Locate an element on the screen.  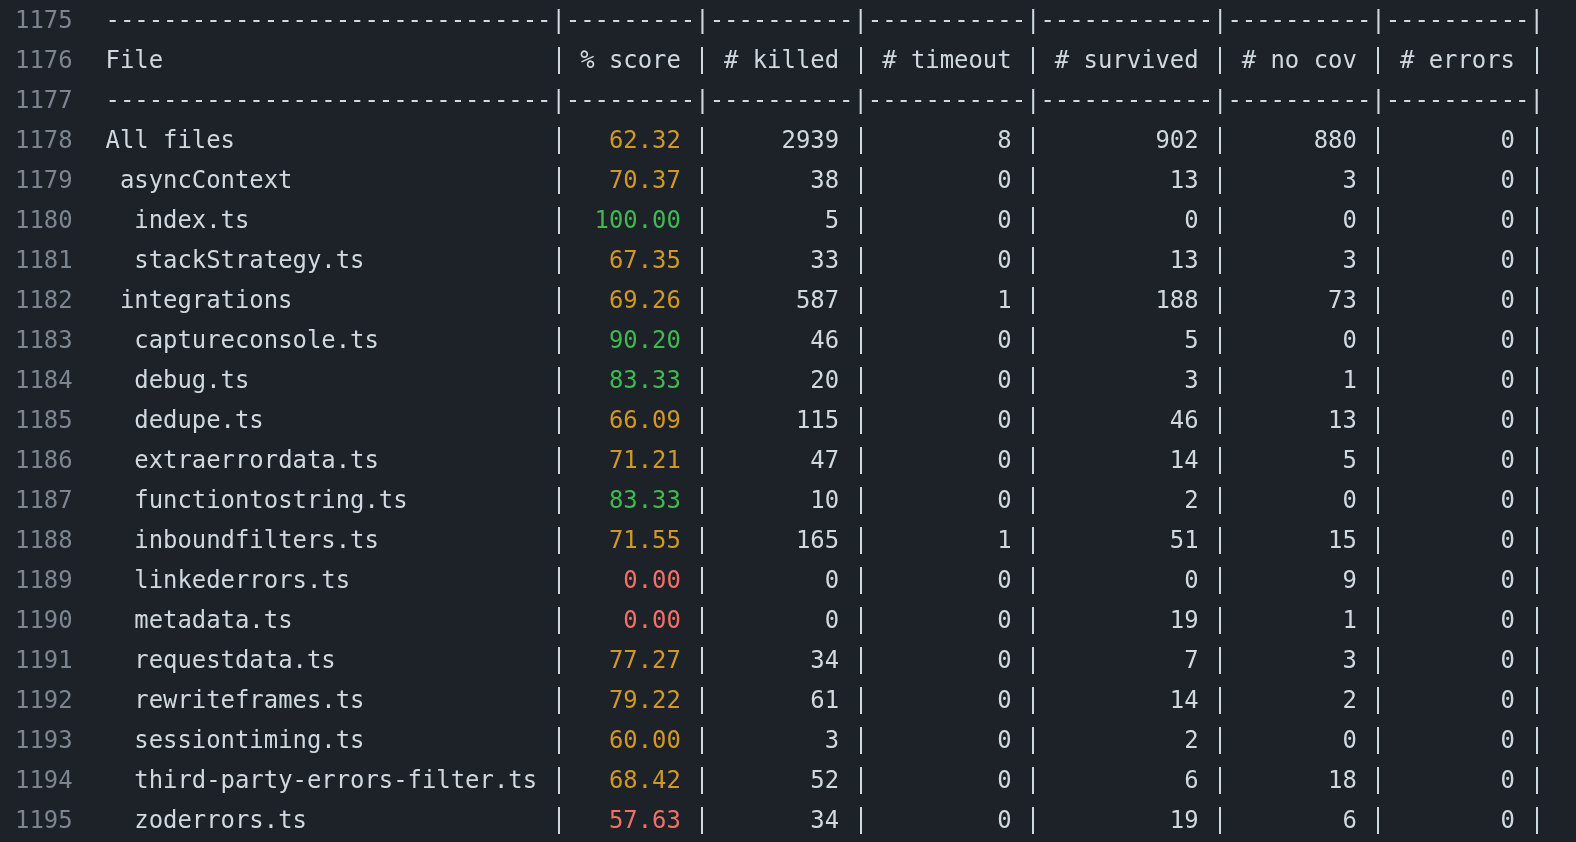
score-value: 68.42 is located at coordinates (644, 780).